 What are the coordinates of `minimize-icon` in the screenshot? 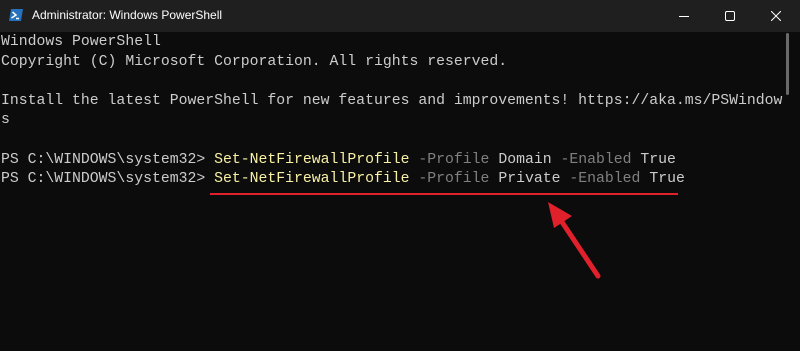 It's located at (684, 16).